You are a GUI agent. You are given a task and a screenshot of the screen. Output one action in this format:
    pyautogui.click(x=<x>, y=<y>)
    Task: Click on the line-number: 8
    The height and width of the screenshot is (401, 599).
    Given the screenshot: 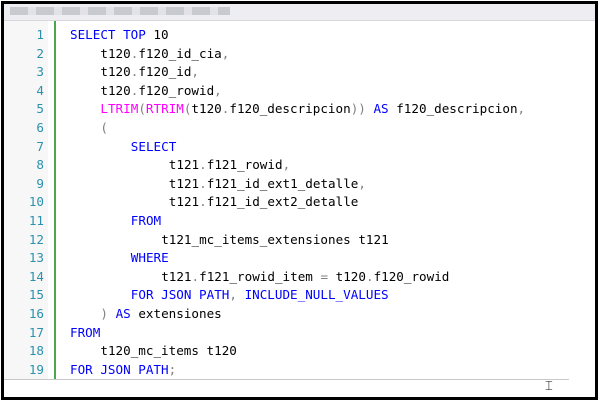 What is the action you would take?
    pyautogui.click(x=40, y=165)
    